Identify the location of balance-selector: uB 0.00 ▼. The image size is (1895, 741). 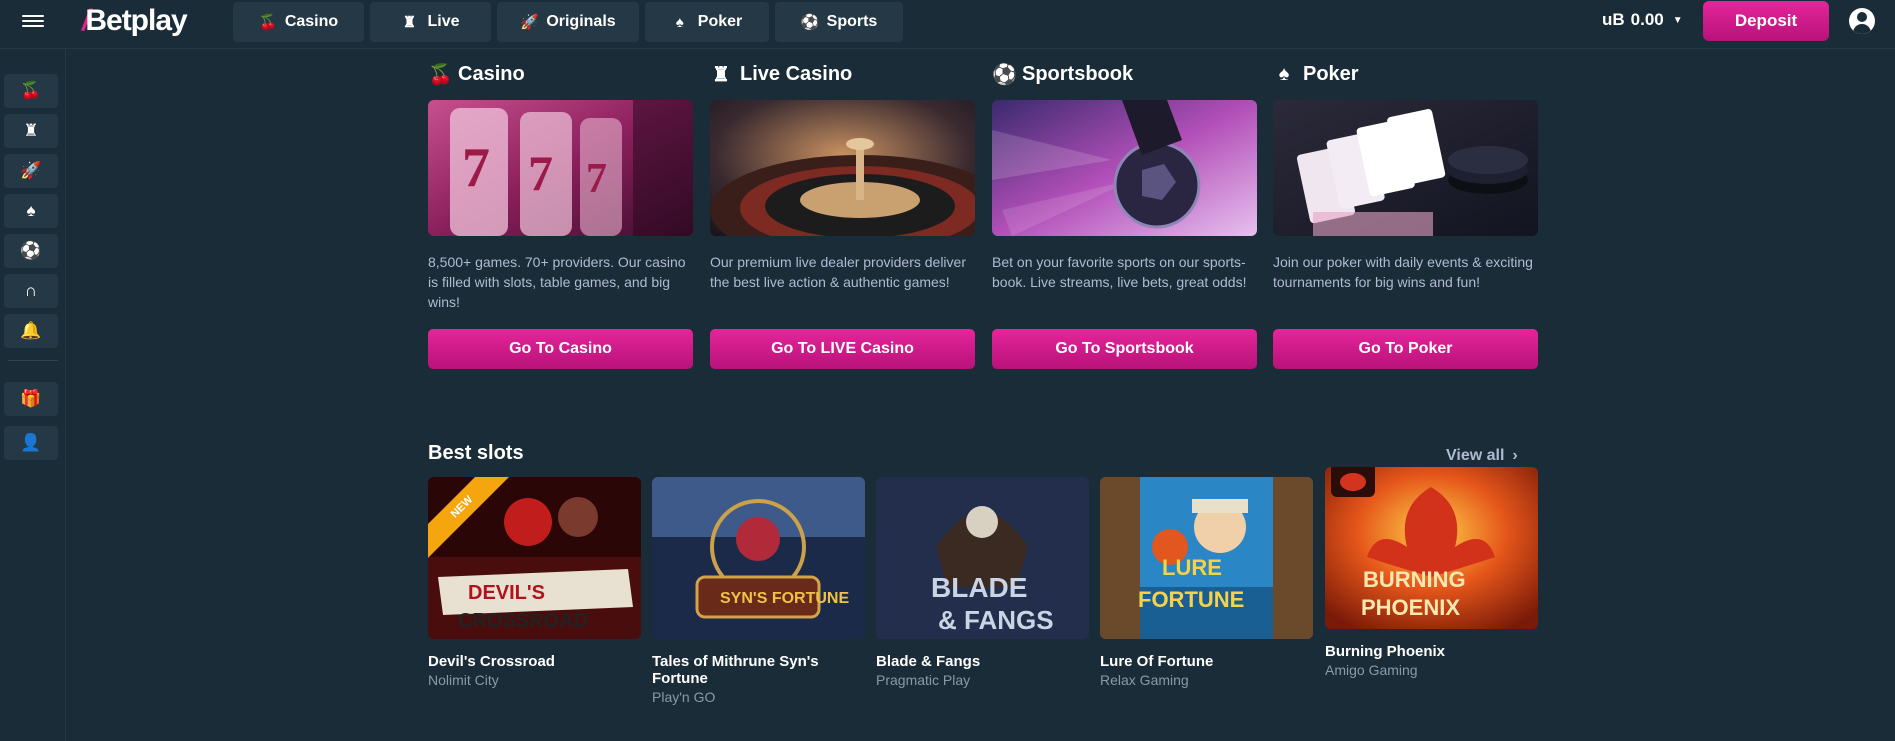
(1642, 20).